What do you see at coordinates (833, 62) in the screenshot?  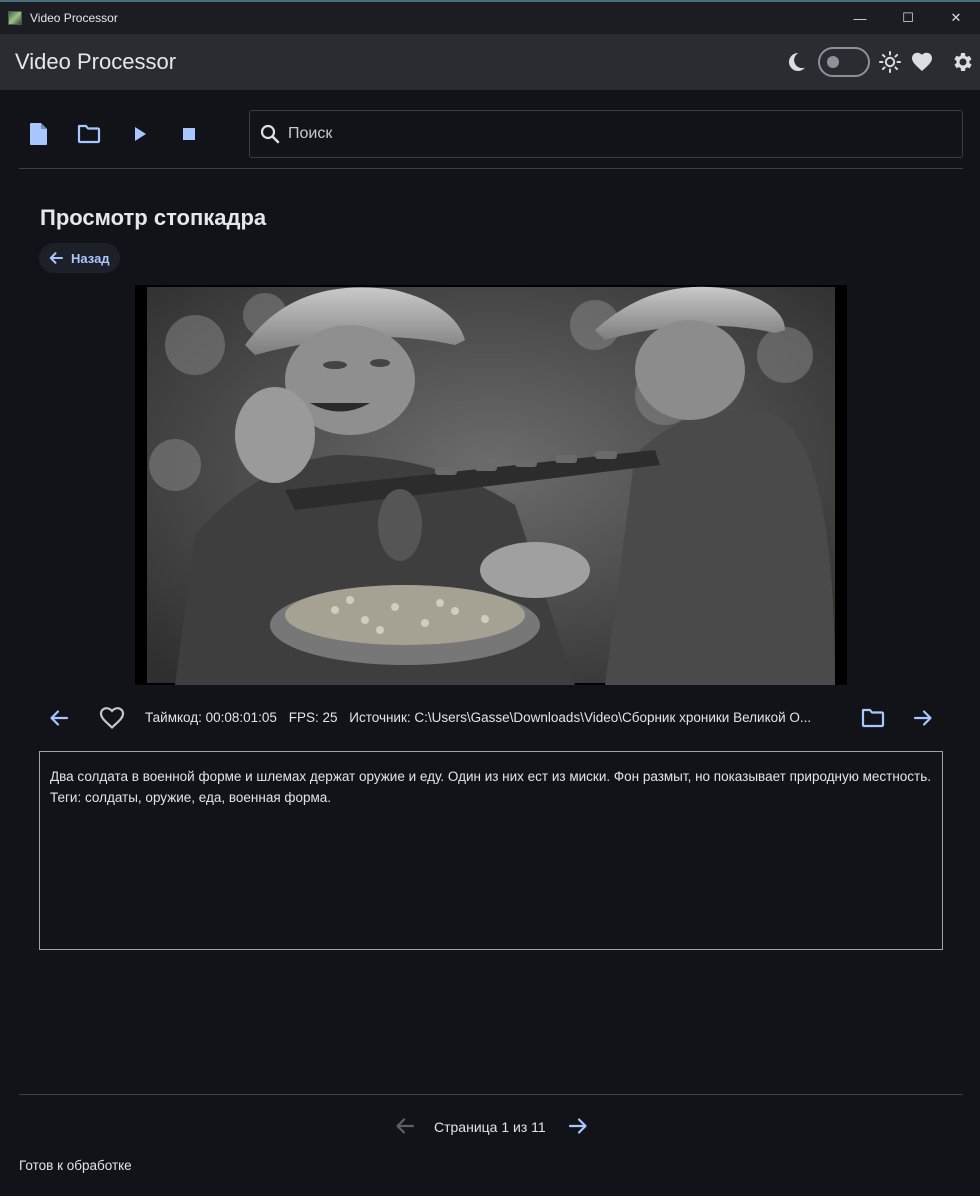 I see `theme-toggle-knob` at bounding box center [833, 62].